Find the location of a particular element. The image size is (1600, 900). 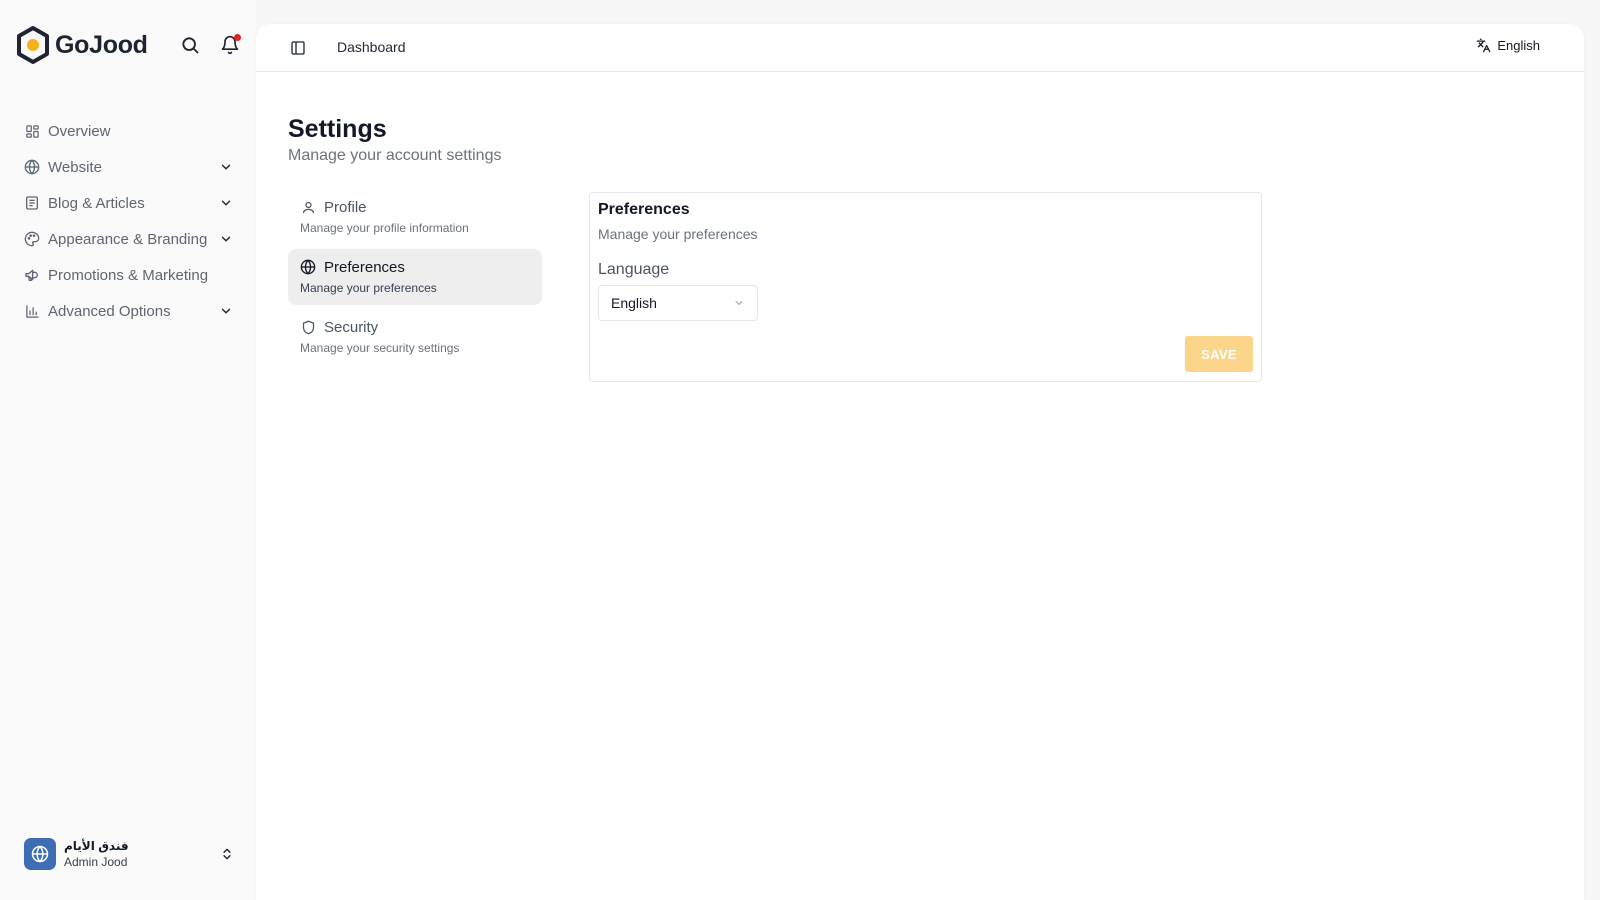

settings-tab-description: Manage your security settings is located at coordinates (380, 348).